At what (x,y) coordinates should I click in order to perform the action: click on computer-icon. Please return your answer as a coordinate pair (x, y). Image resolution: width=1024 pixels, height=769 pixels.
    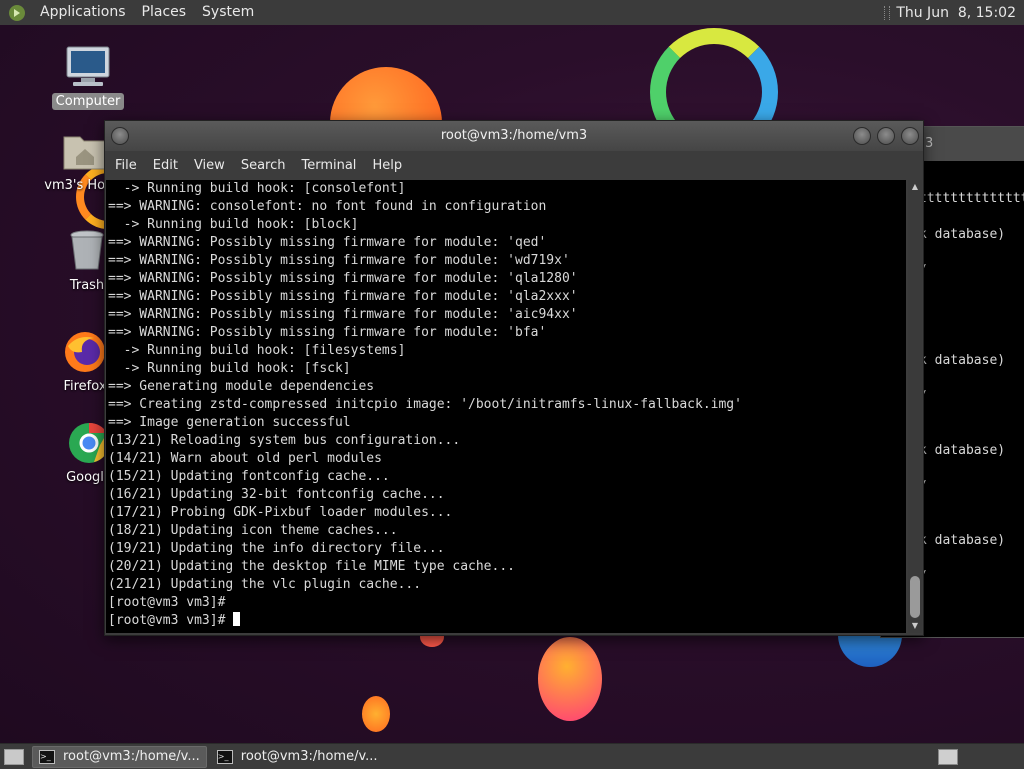
    Looking at the image, I should click on (88, 66).